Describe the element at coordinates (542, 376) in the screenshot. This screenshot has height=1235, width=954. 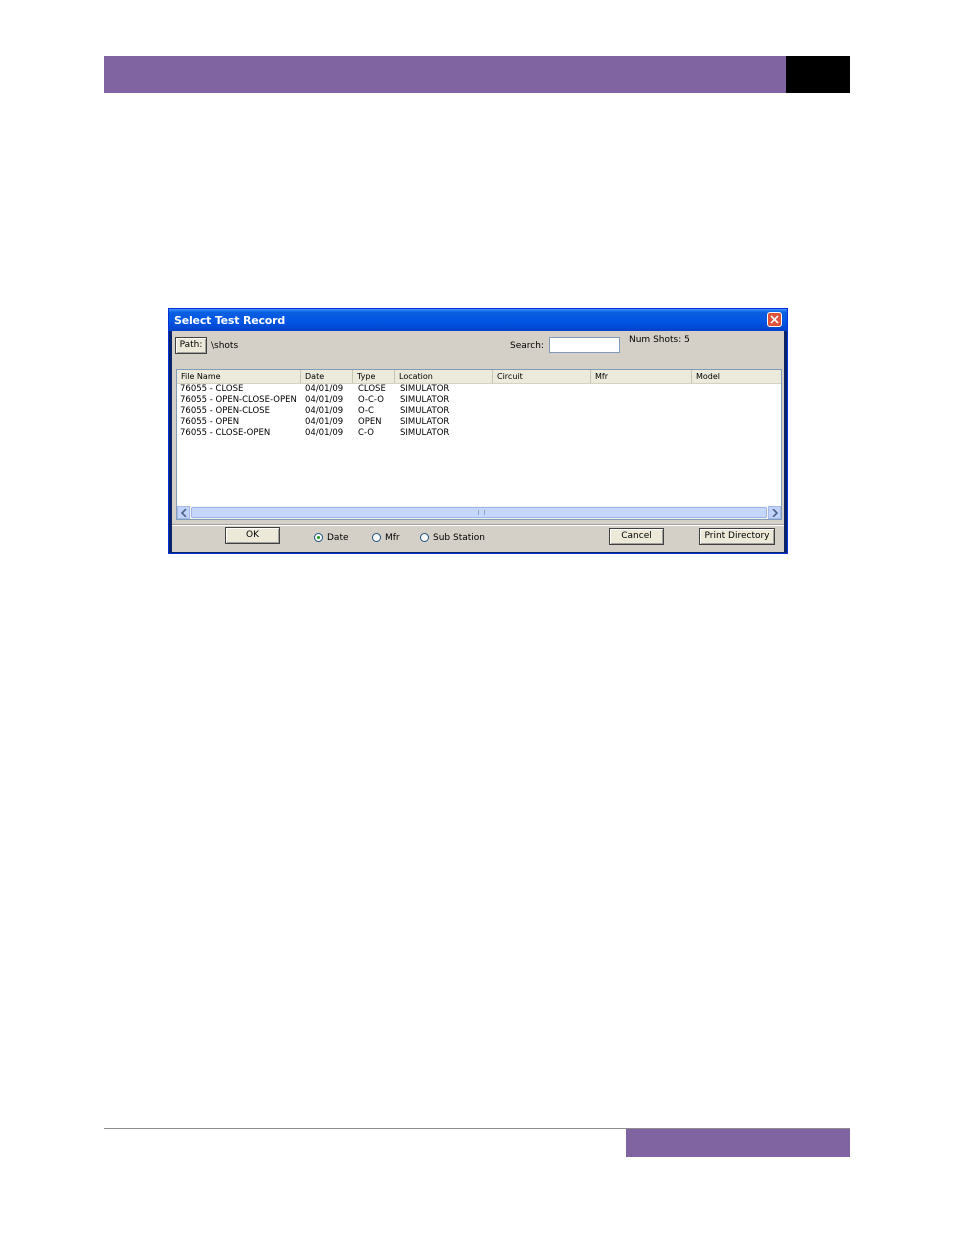
I see `column-header-circuit: Circuit` at that location.